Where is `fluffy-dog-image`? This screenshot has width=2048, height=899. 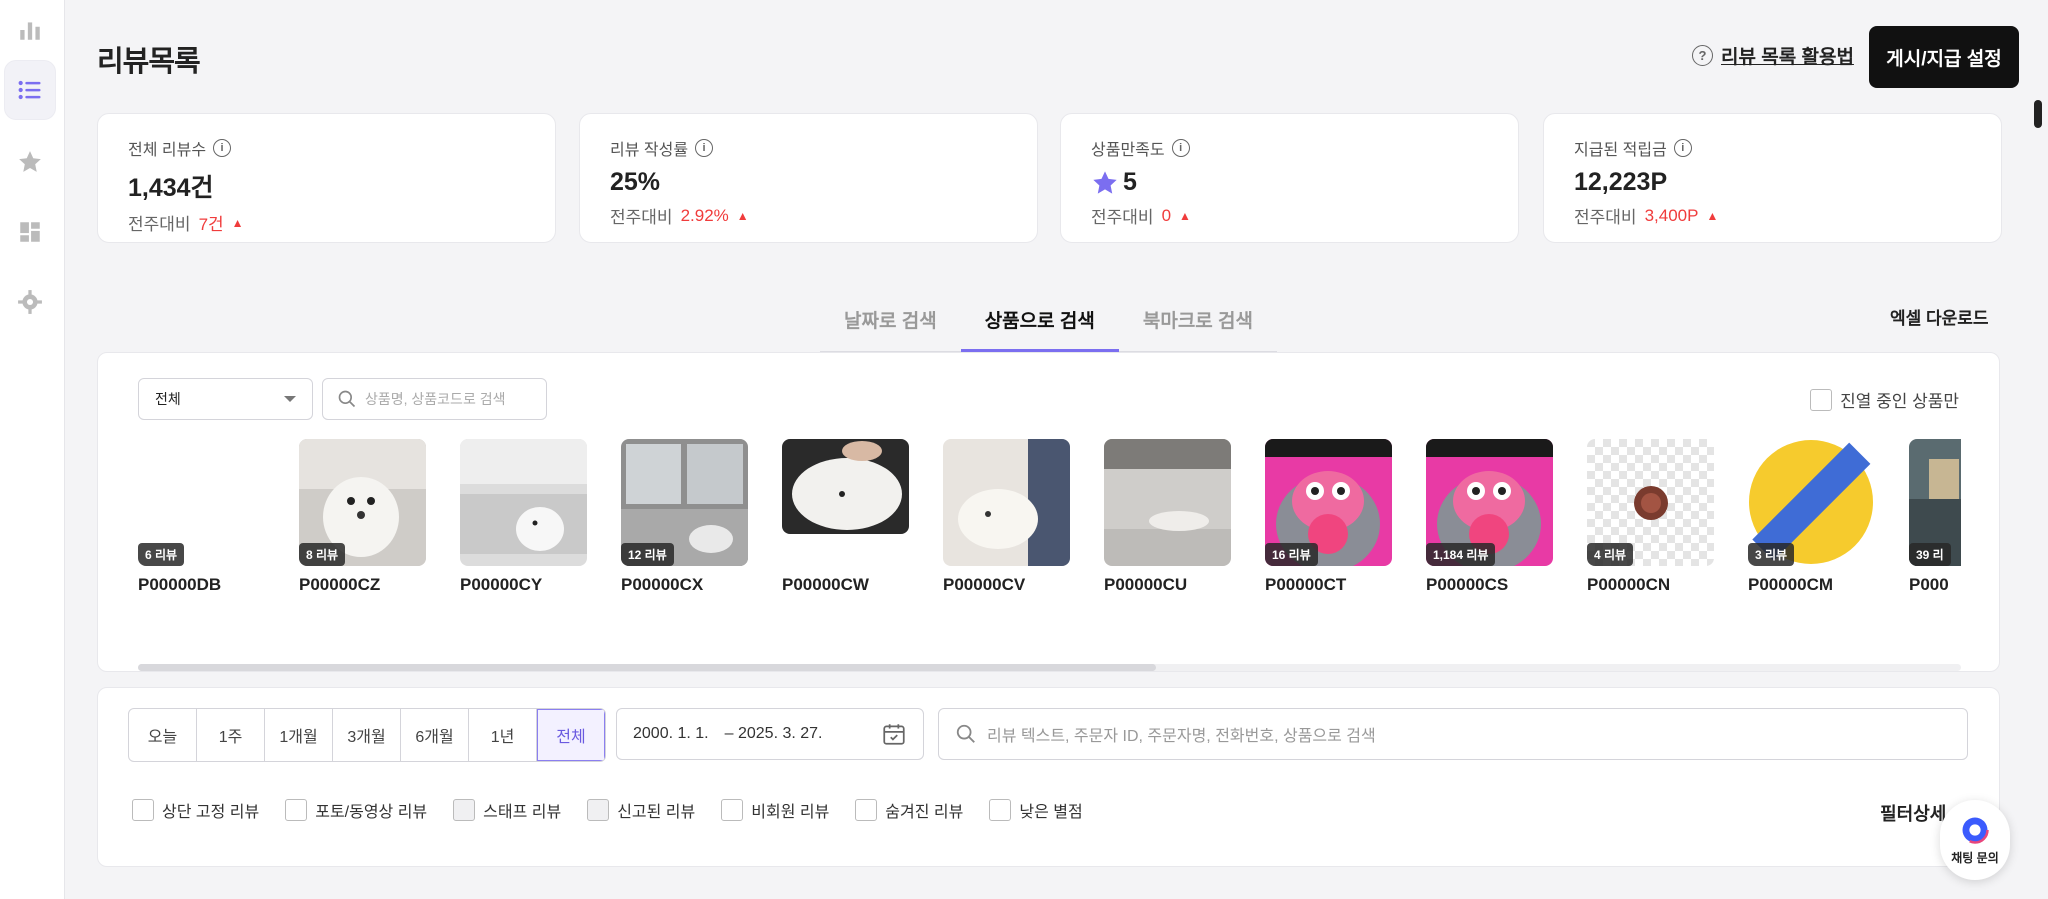
fluffy-dog-image is located at coordinates (845, 486).